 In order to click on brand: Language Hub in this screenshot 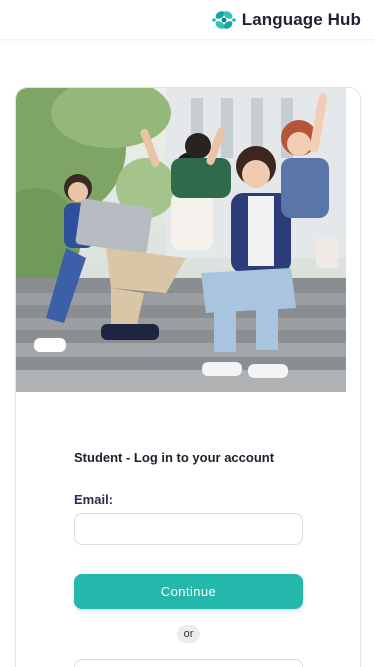, I will do `click(285, 20)`.